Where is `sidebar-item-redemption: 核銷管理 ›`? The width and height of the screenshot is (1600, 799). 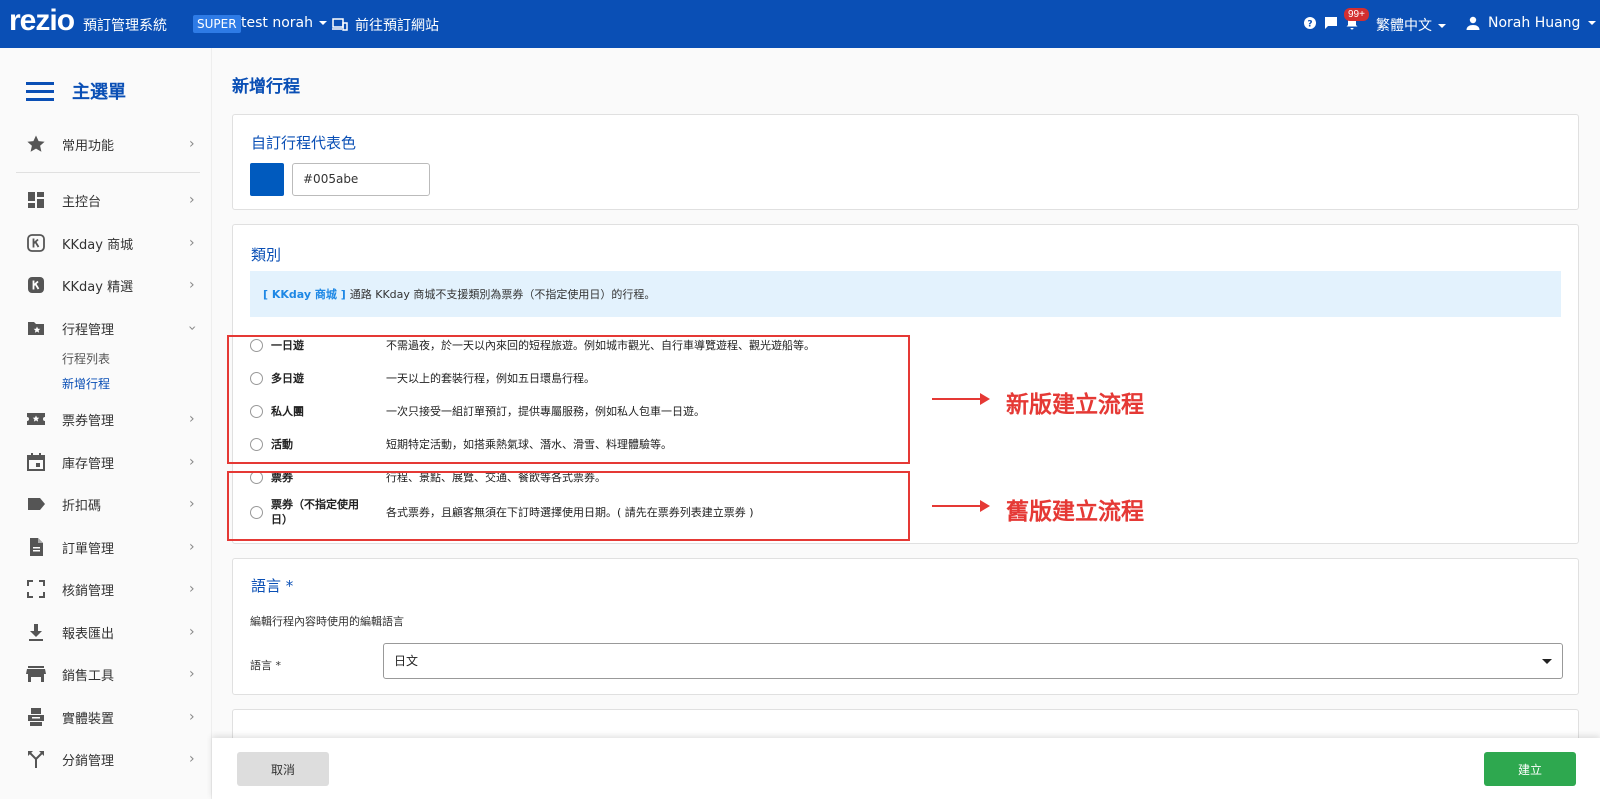 sidebar-item-redemption: 核銷管理 › is located at coordinates (106, 589).